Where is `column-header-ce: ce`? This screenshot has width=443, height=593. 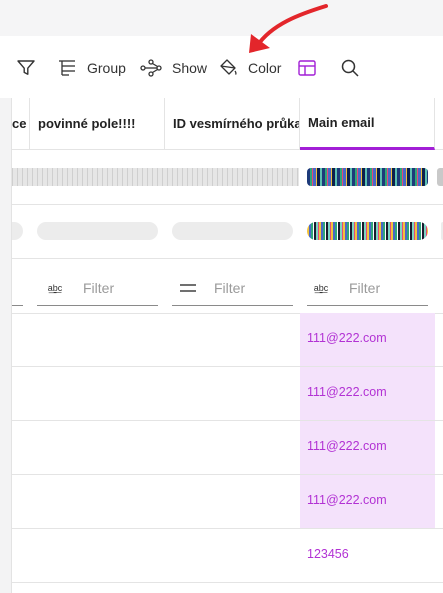
column-header-ce: ce is located at coordinates (21, 124).